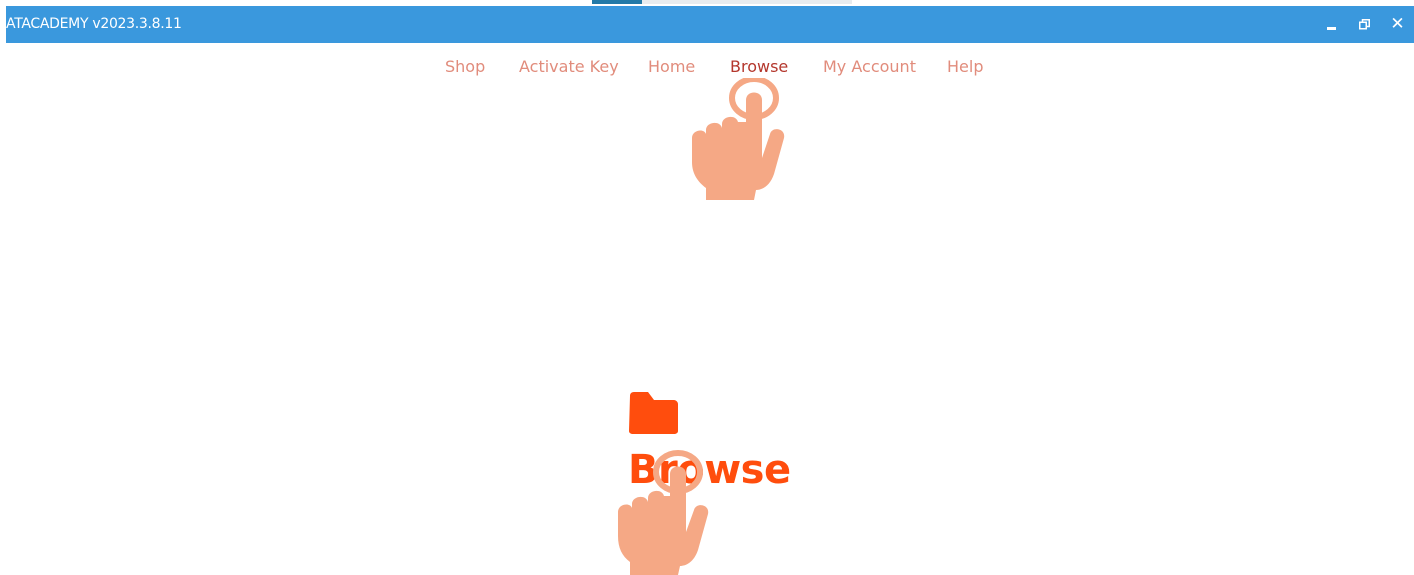 The image size is (1414, 575). Describe the element at coordinates (569, 67) in the screenshot. I see `nav-activate-key: Activate Key` at that location.